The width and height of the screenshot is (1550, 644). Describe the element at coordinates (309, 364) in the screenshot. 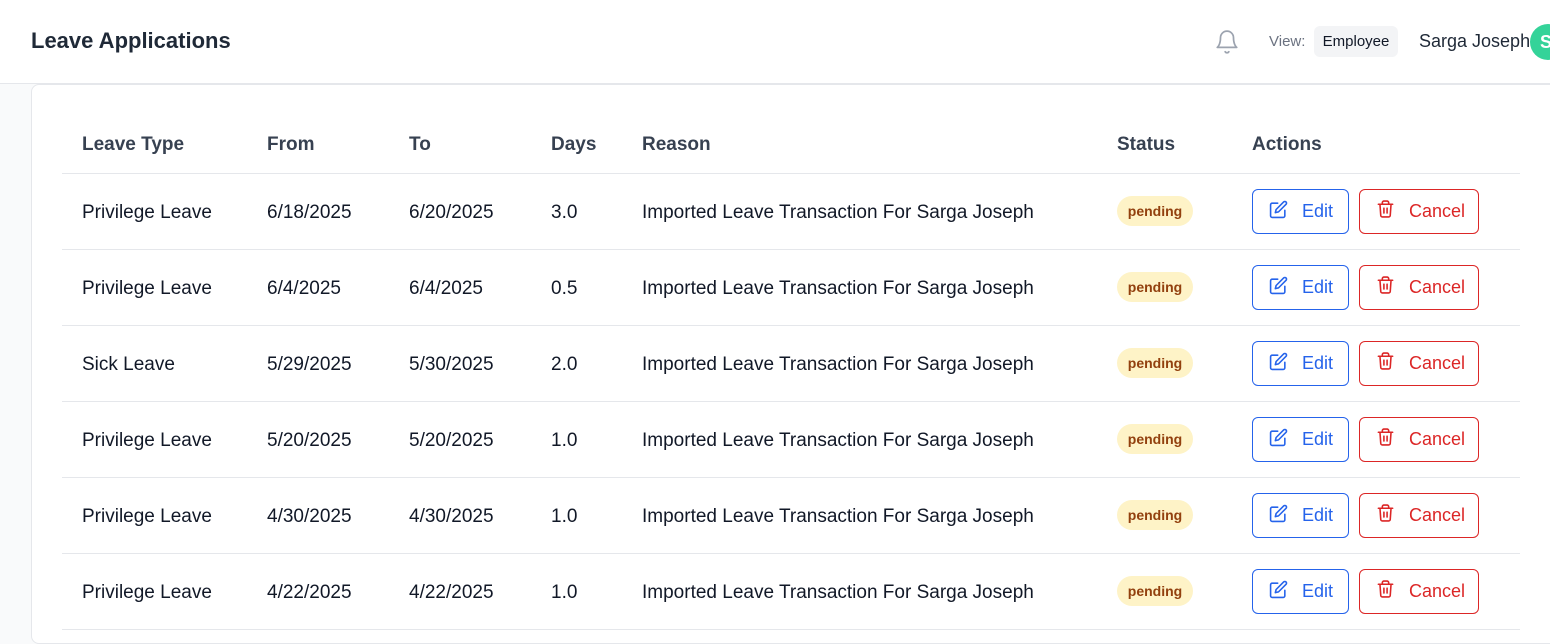

I see `from-date-cell: 5/29/2025` at that location.